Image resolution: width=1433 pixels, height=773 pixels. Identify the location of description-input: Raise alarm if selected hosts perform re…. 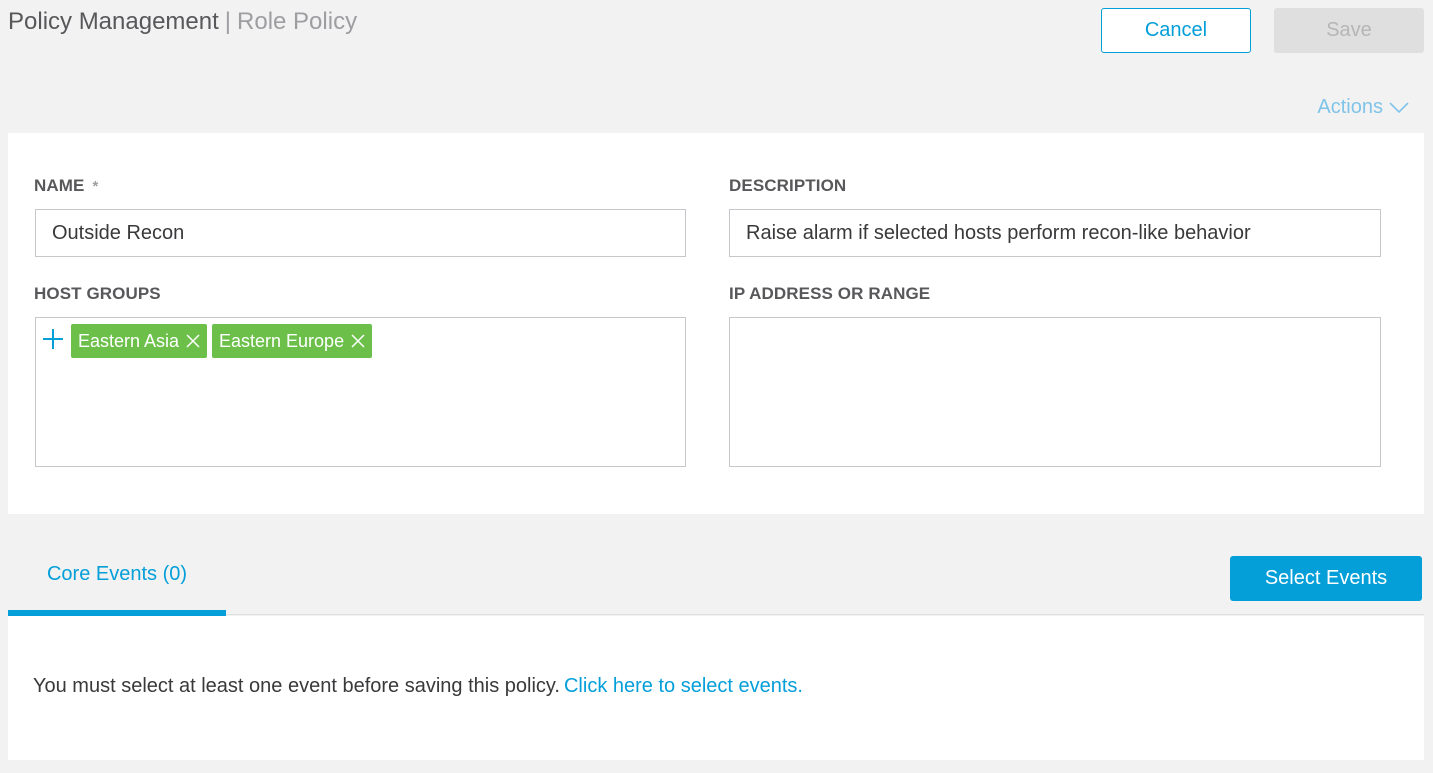
(1055, 233).